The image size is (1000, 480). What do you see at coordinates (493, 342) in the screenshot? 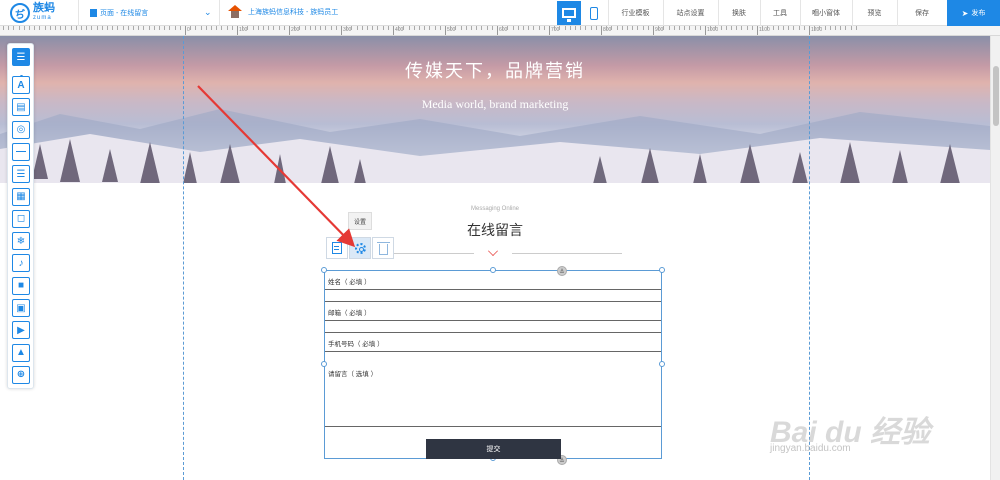
I see `phone-field: 手机号码（ 必填 ）` at bounding box center [493, 342].